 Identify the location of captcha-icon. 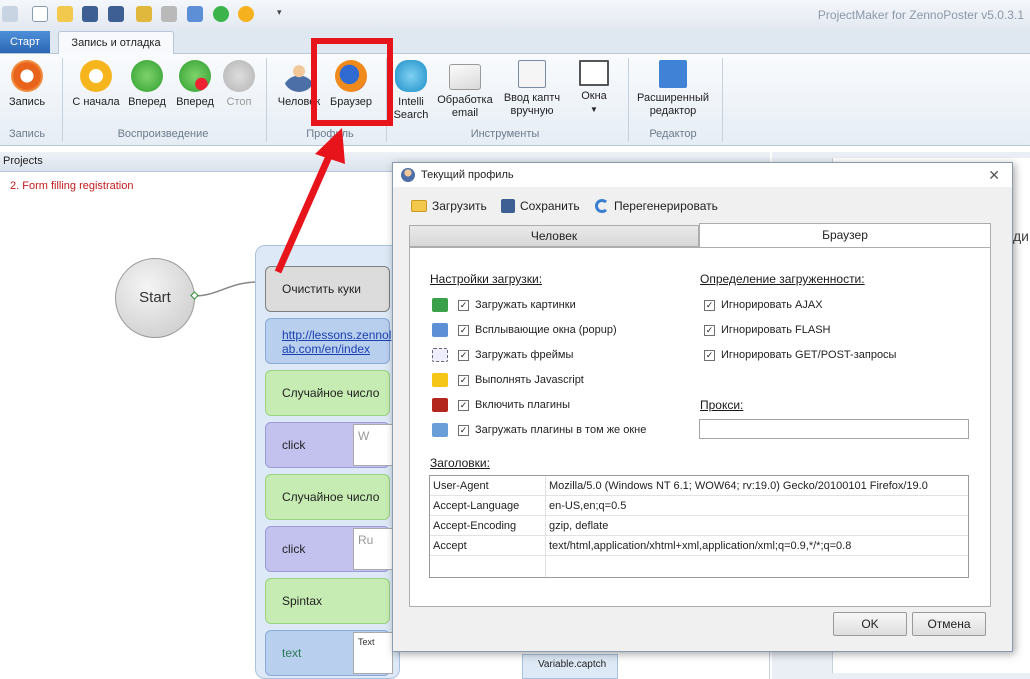
(532, 74).